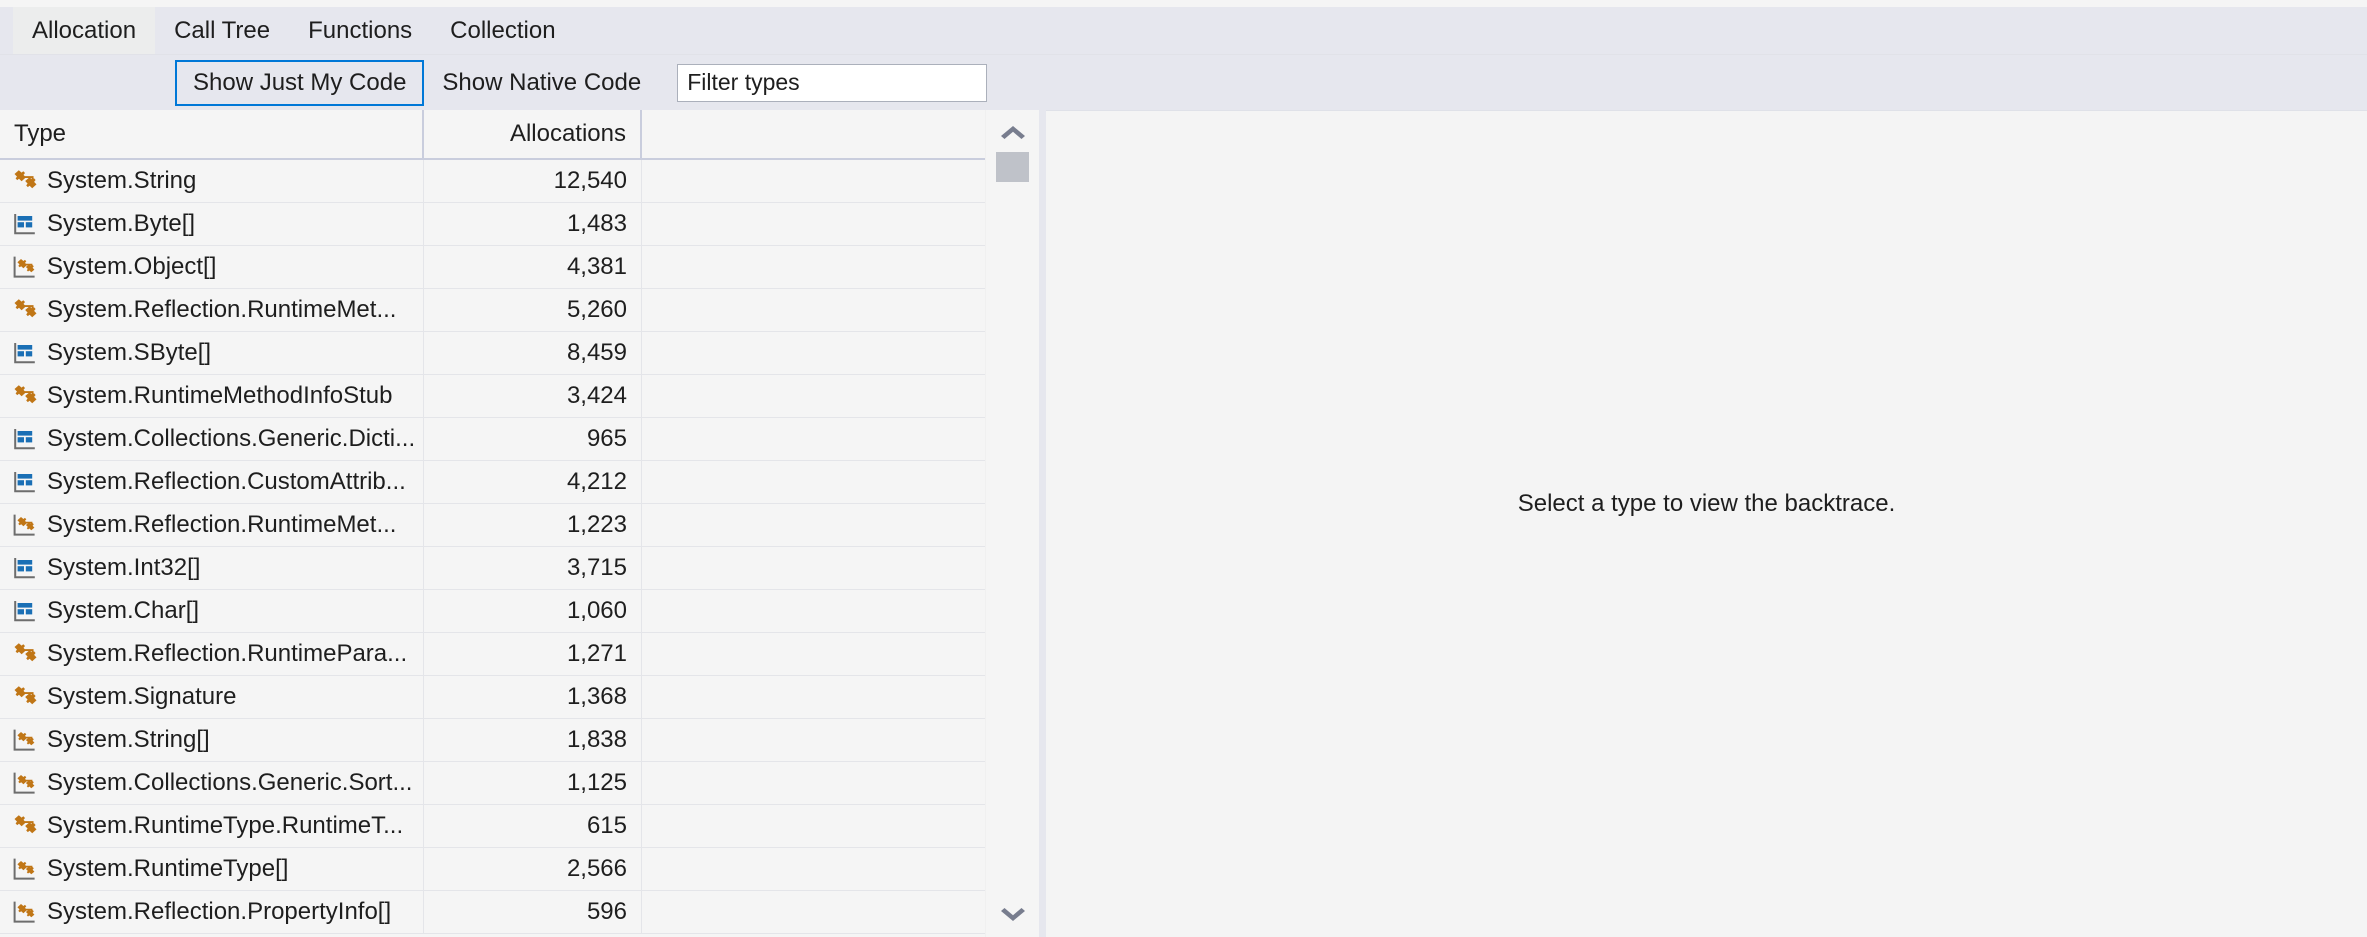 The width and height of the screenshot is (2367, 937). I want to click on chevron-up-icon, so click(1012, 132).